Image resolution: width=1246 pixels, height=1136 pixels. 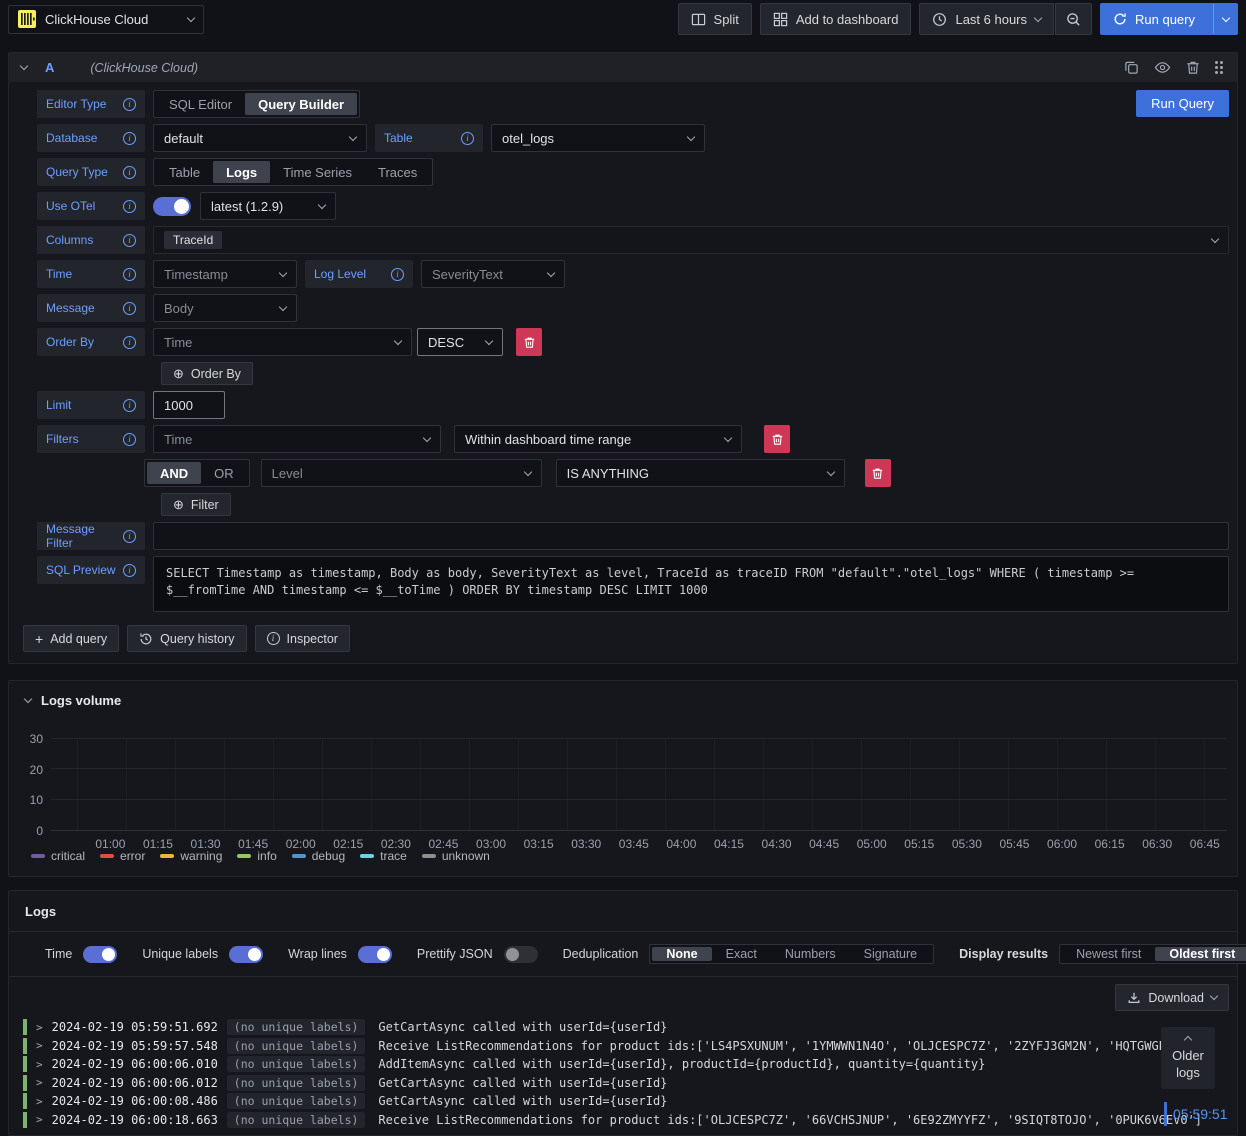 I want to click on legend-label: info, so click(x=267, y=856).